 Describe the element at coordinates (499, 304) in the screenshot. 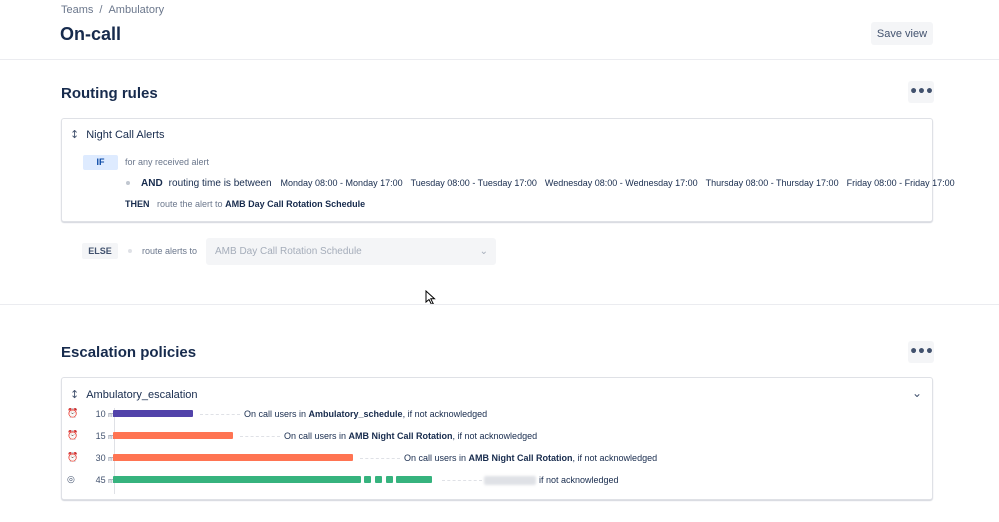

I see `section-divider` at that location.